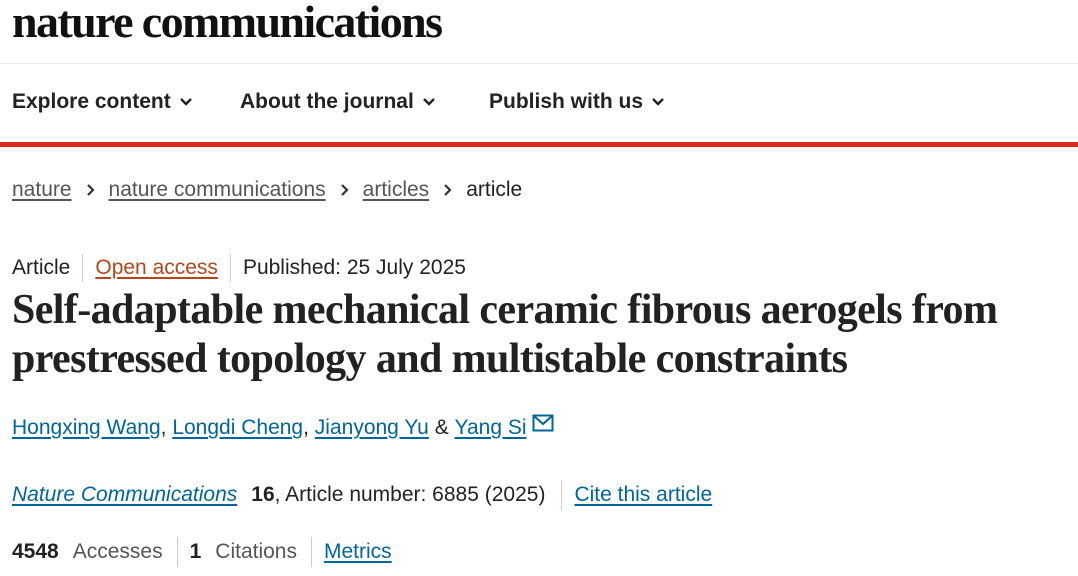 The height and width of the screenshot is (576, 1078). What do you see at coordinates (217, 190) in the screenshot?
I see `breadcrumb-link-nature-communications: nature communications` at bounding box center [217, 190].